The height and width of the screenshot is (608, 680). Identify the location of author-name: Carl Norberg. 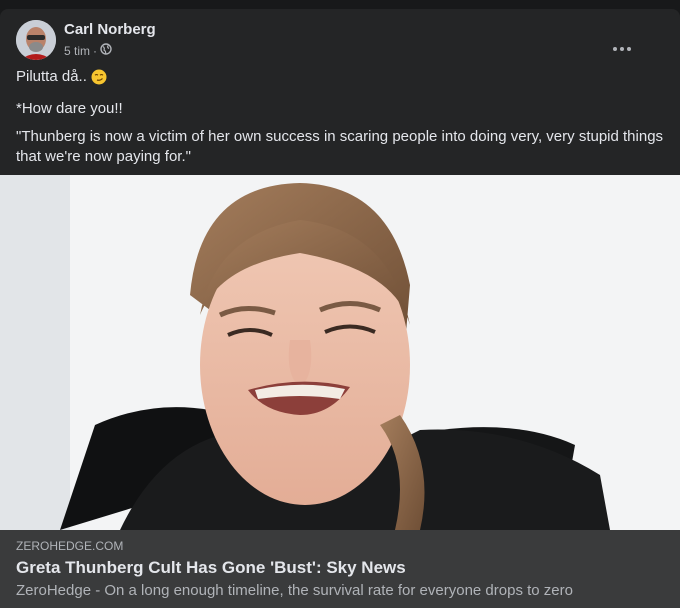
(110, 29).